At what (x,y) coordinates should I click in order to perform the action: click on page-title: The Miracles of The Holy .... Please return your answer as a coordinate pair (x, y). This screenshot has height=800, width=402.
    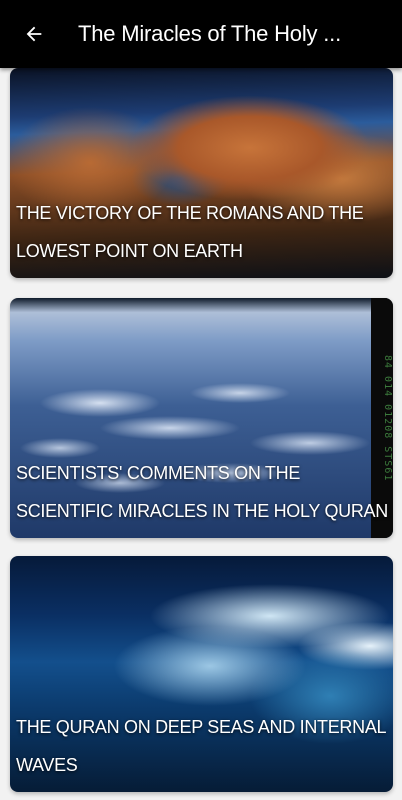
    Looking at the image, I should click on (209, 33).